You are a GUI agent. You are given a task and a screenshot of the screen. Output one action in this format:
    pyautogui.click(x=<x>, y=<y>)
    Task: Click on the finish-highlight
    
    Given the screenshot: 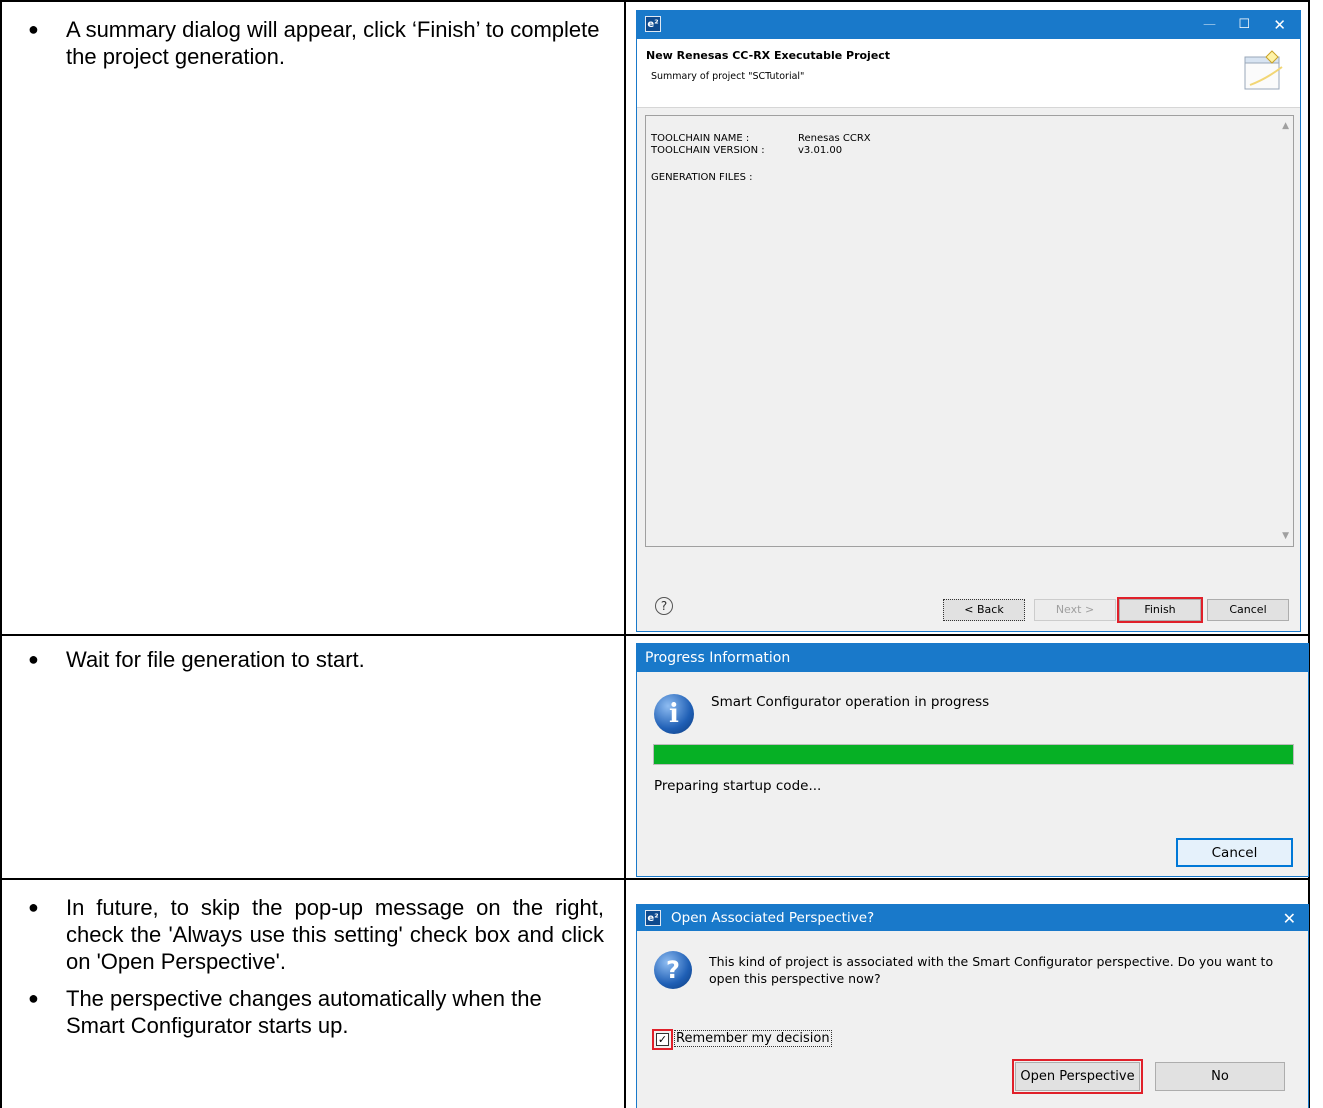 What is the action you would take?
    pyautogui.click(x=1160, y=610)
    